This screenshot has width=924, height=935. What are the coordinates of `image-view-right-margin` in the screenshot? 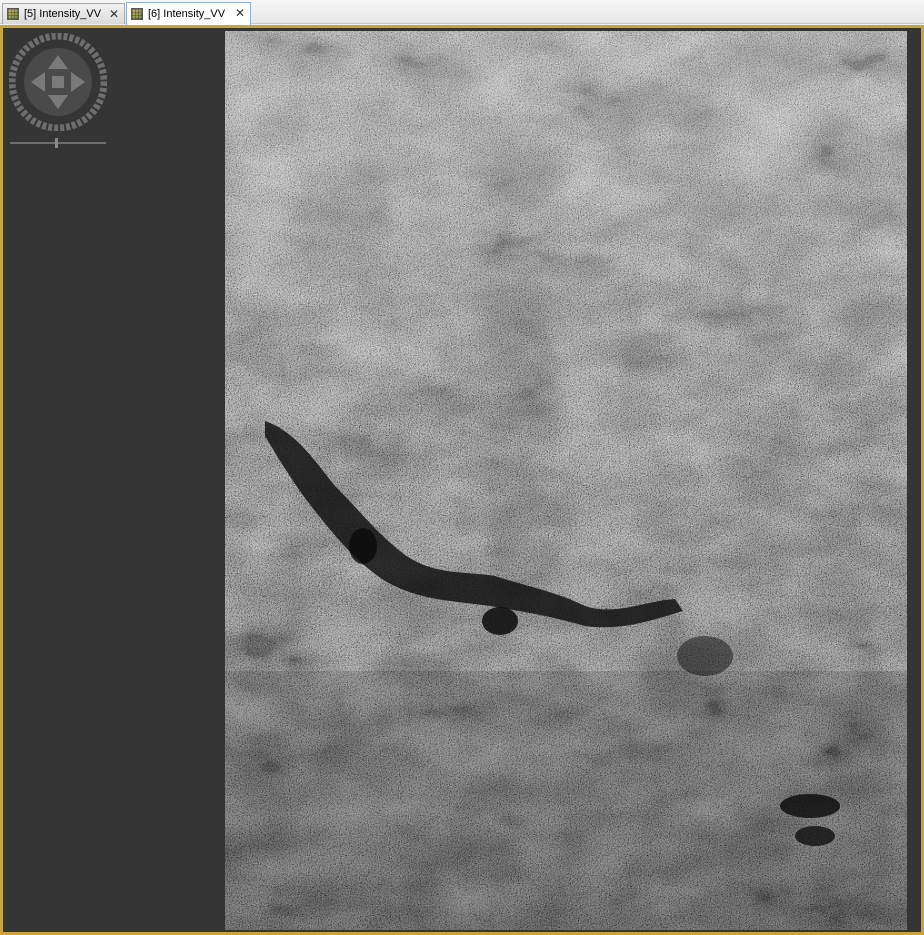 It's located at (914, 480).